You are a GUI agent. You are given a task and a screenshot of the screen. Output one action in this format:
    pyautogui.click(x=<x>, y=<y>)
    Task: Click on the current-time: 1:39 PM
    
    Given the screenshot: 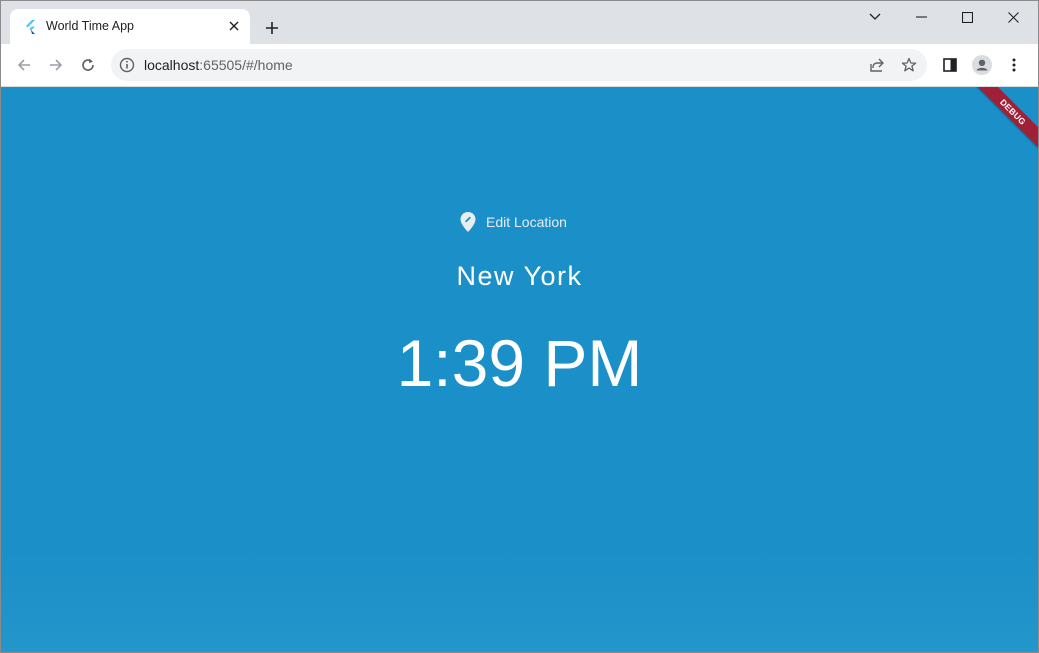 What is the action you would take?
    pyautogui.click(x=519, y=363)
    